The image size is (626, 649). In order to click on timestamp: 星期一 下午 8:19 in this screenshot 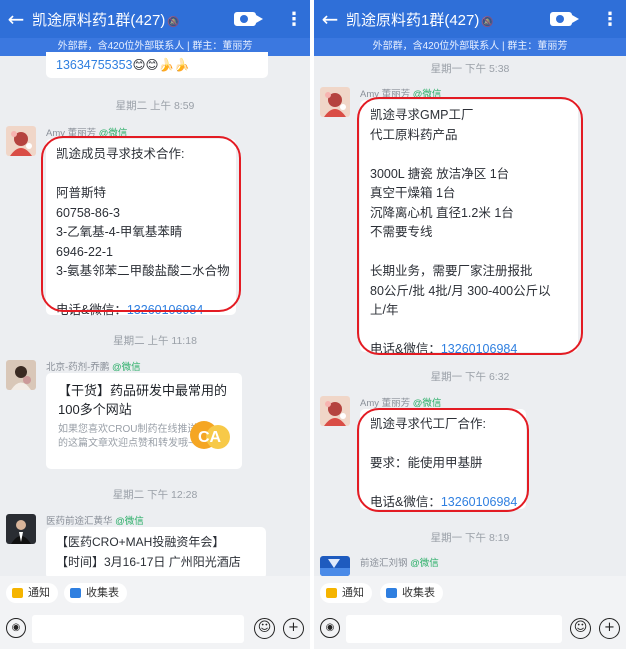, I will do `click(470, 538)`.